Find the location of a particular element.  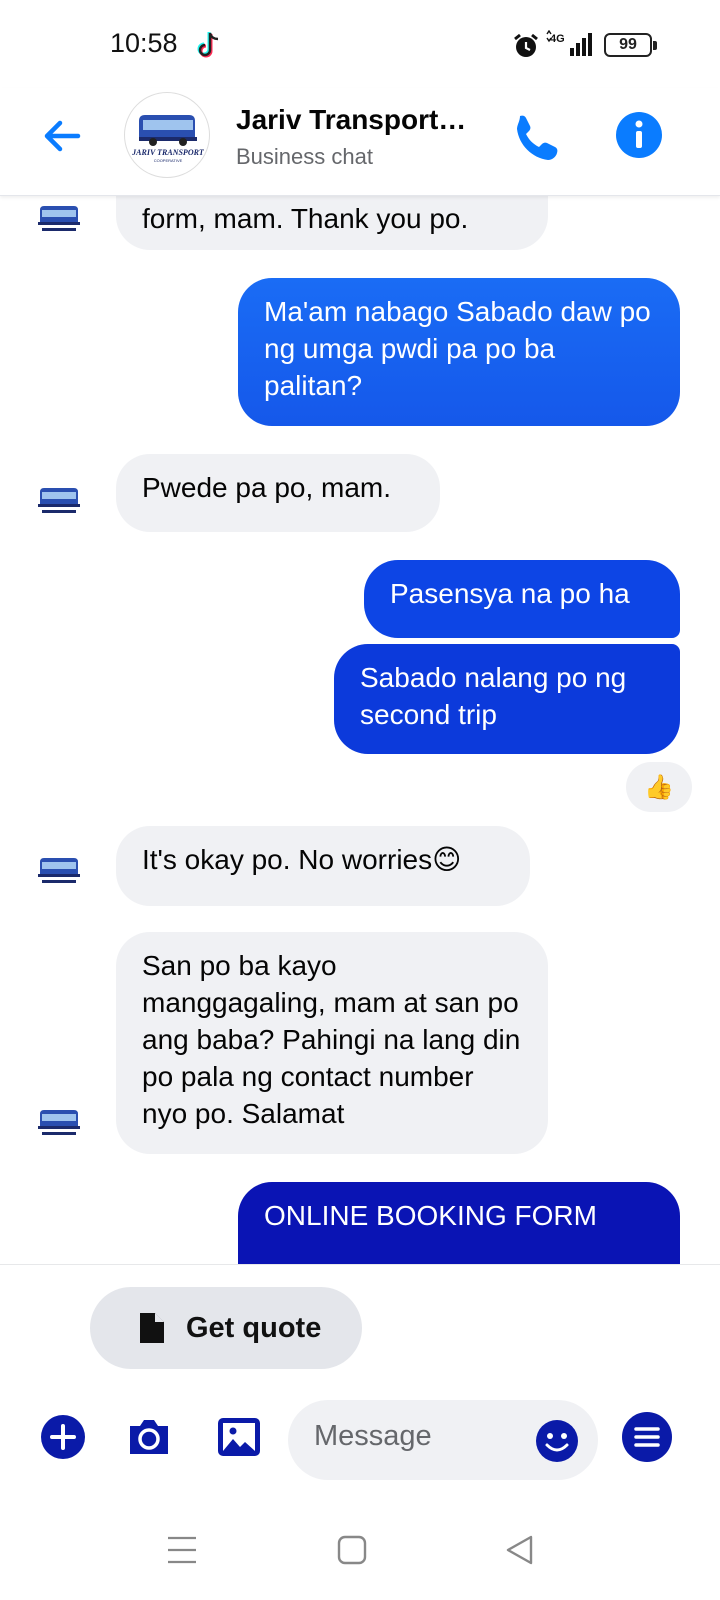

battery-icon: 99 is located at coordinates (630, 45).